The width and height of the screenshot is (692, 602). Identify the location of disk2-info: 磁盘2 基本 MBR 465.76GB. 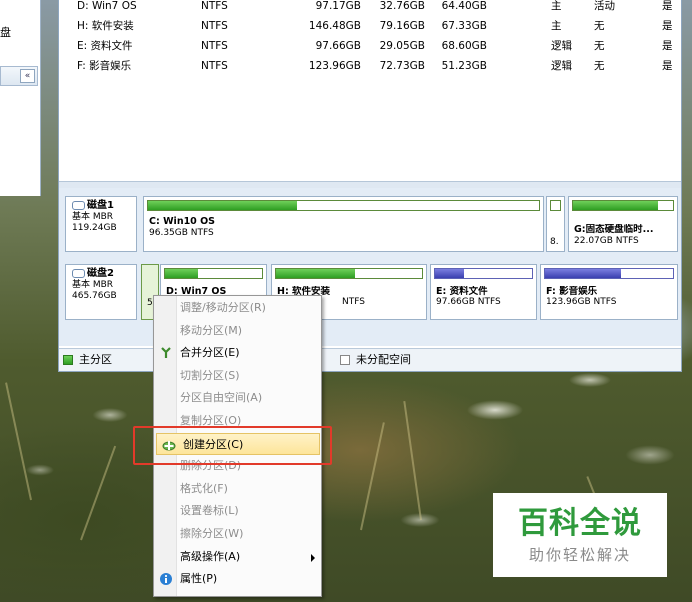
(101, 292).